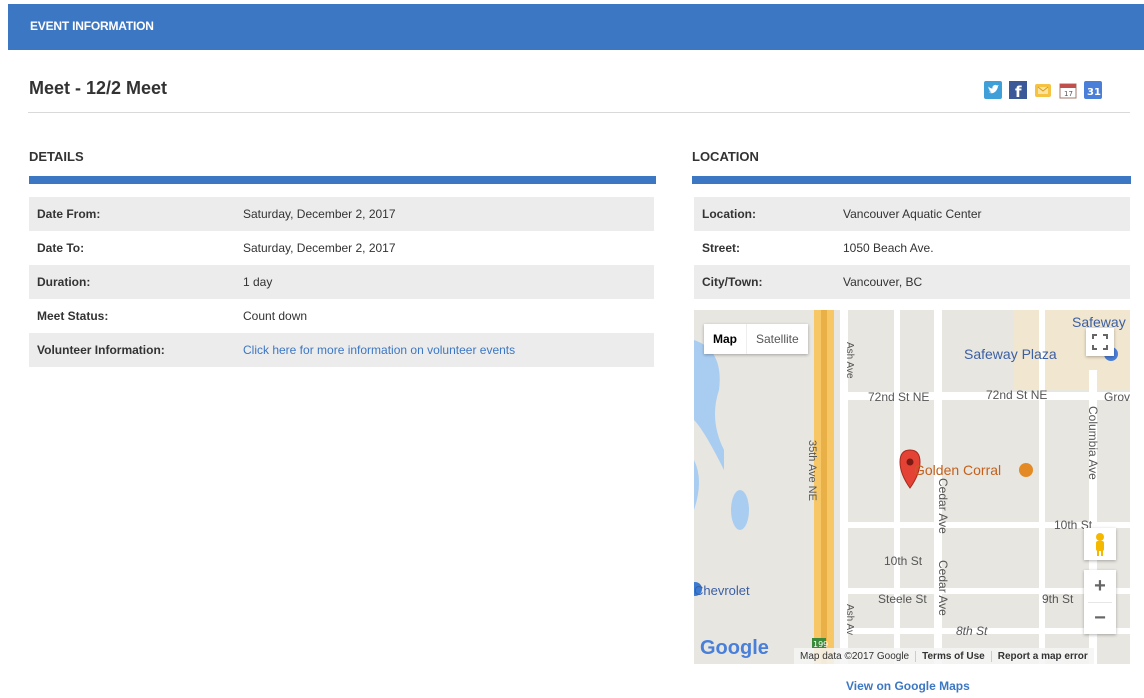 The height and width of the screenshot is (698, 1144). What do you see at coordinates (725, 156) in the screenshot?
I see `location-heading: LOCATION` at bounding box center [725, 156].